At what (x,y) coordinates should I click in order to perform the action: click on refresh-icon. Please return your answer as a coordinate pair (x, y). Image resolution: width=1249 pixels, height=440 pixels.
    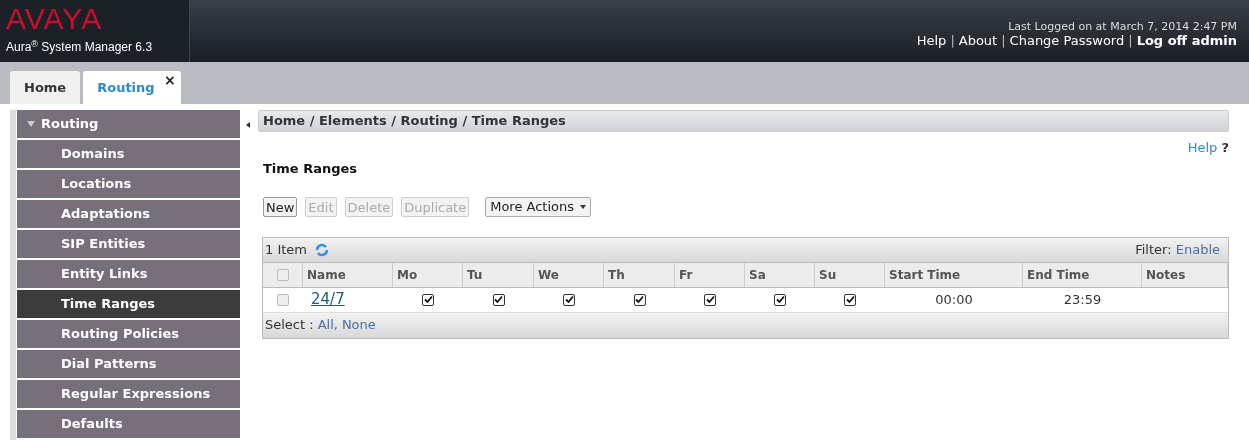
    Looking at the image, I should click on (322, 249).